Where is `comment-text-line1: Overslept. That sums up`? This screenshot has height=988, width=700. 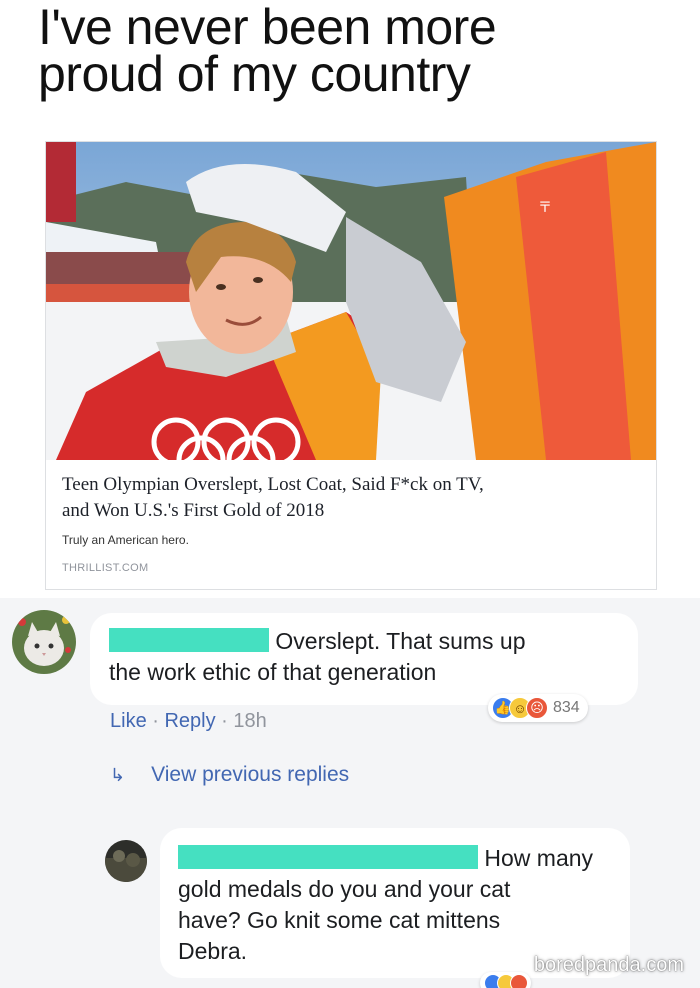 comment-text-line1: Overslept. That sums up is located at coordinates (373, 641).